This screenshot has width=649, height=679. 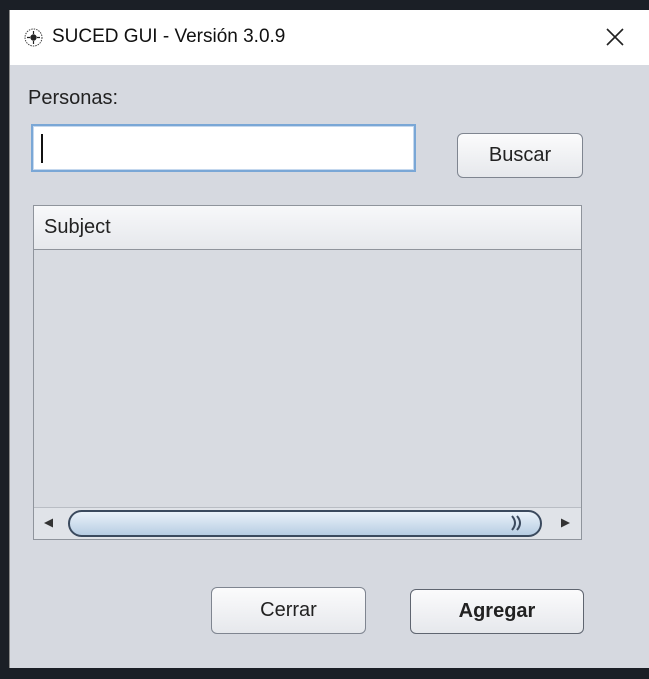 What do you see at coordinates (497, 611) in the screenshot?
I see `agregar-button: Agregar` at bounding box center [497, 611].